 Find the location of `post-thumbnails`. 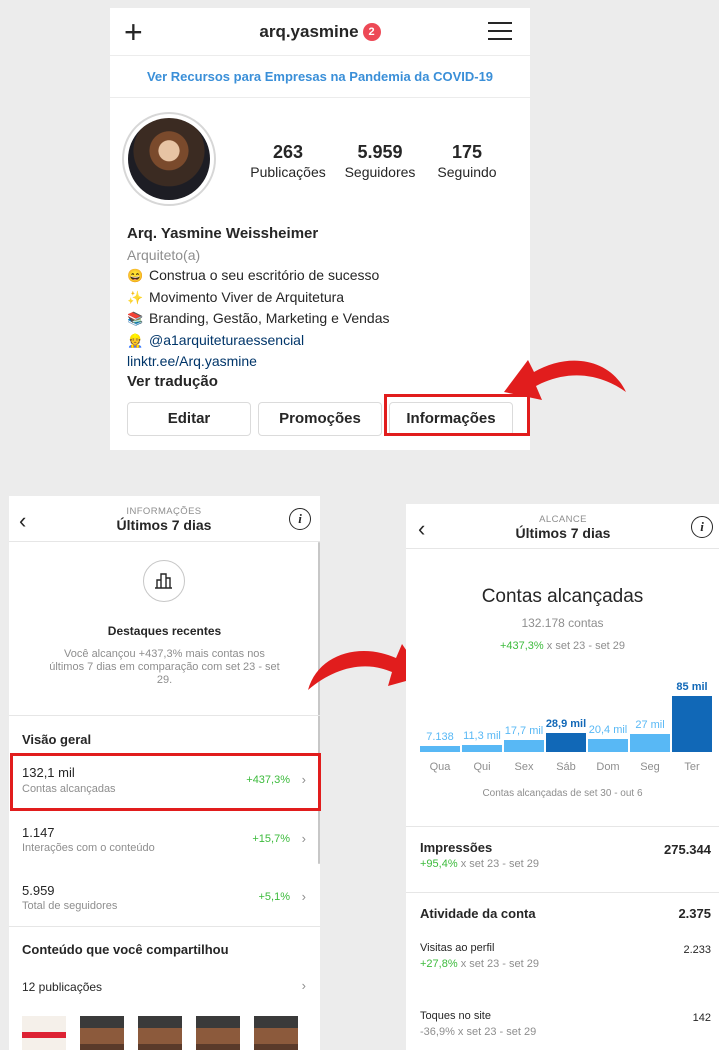

post-thumbnails is located at coordinates (167, 1033).